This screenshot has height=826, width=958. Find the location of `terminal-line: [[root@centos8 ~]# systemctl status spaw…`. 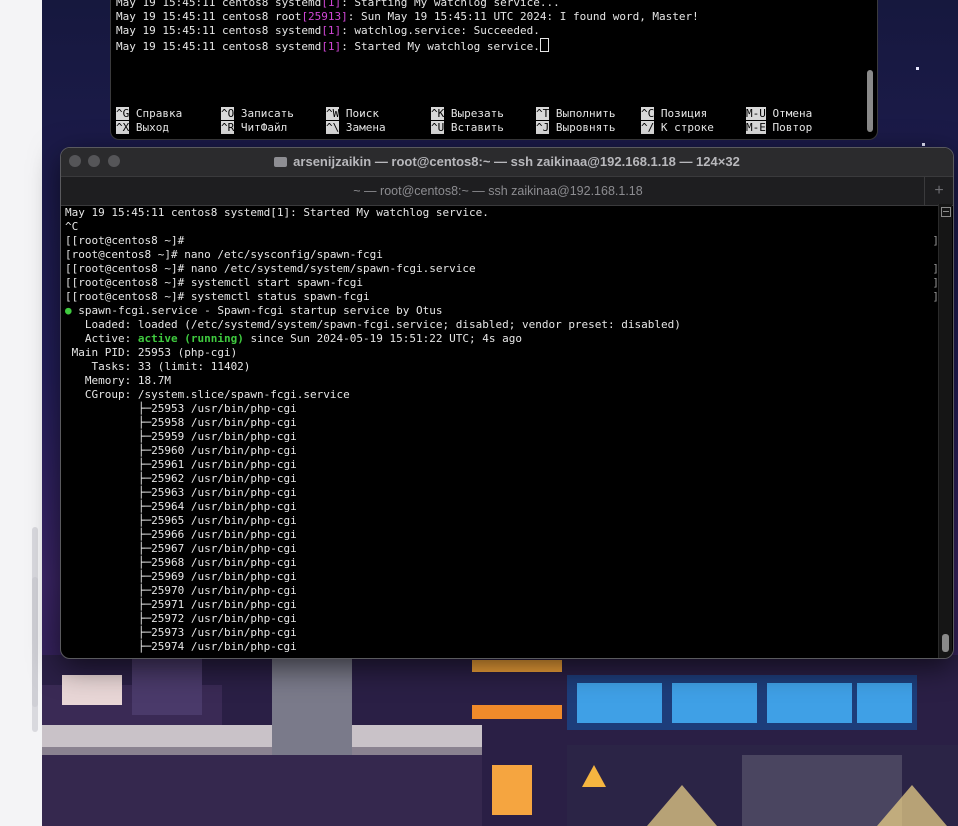

terminal-line: [[root@centos8 ~]# systemctl status spaw… is located at coordinates (217, 296).